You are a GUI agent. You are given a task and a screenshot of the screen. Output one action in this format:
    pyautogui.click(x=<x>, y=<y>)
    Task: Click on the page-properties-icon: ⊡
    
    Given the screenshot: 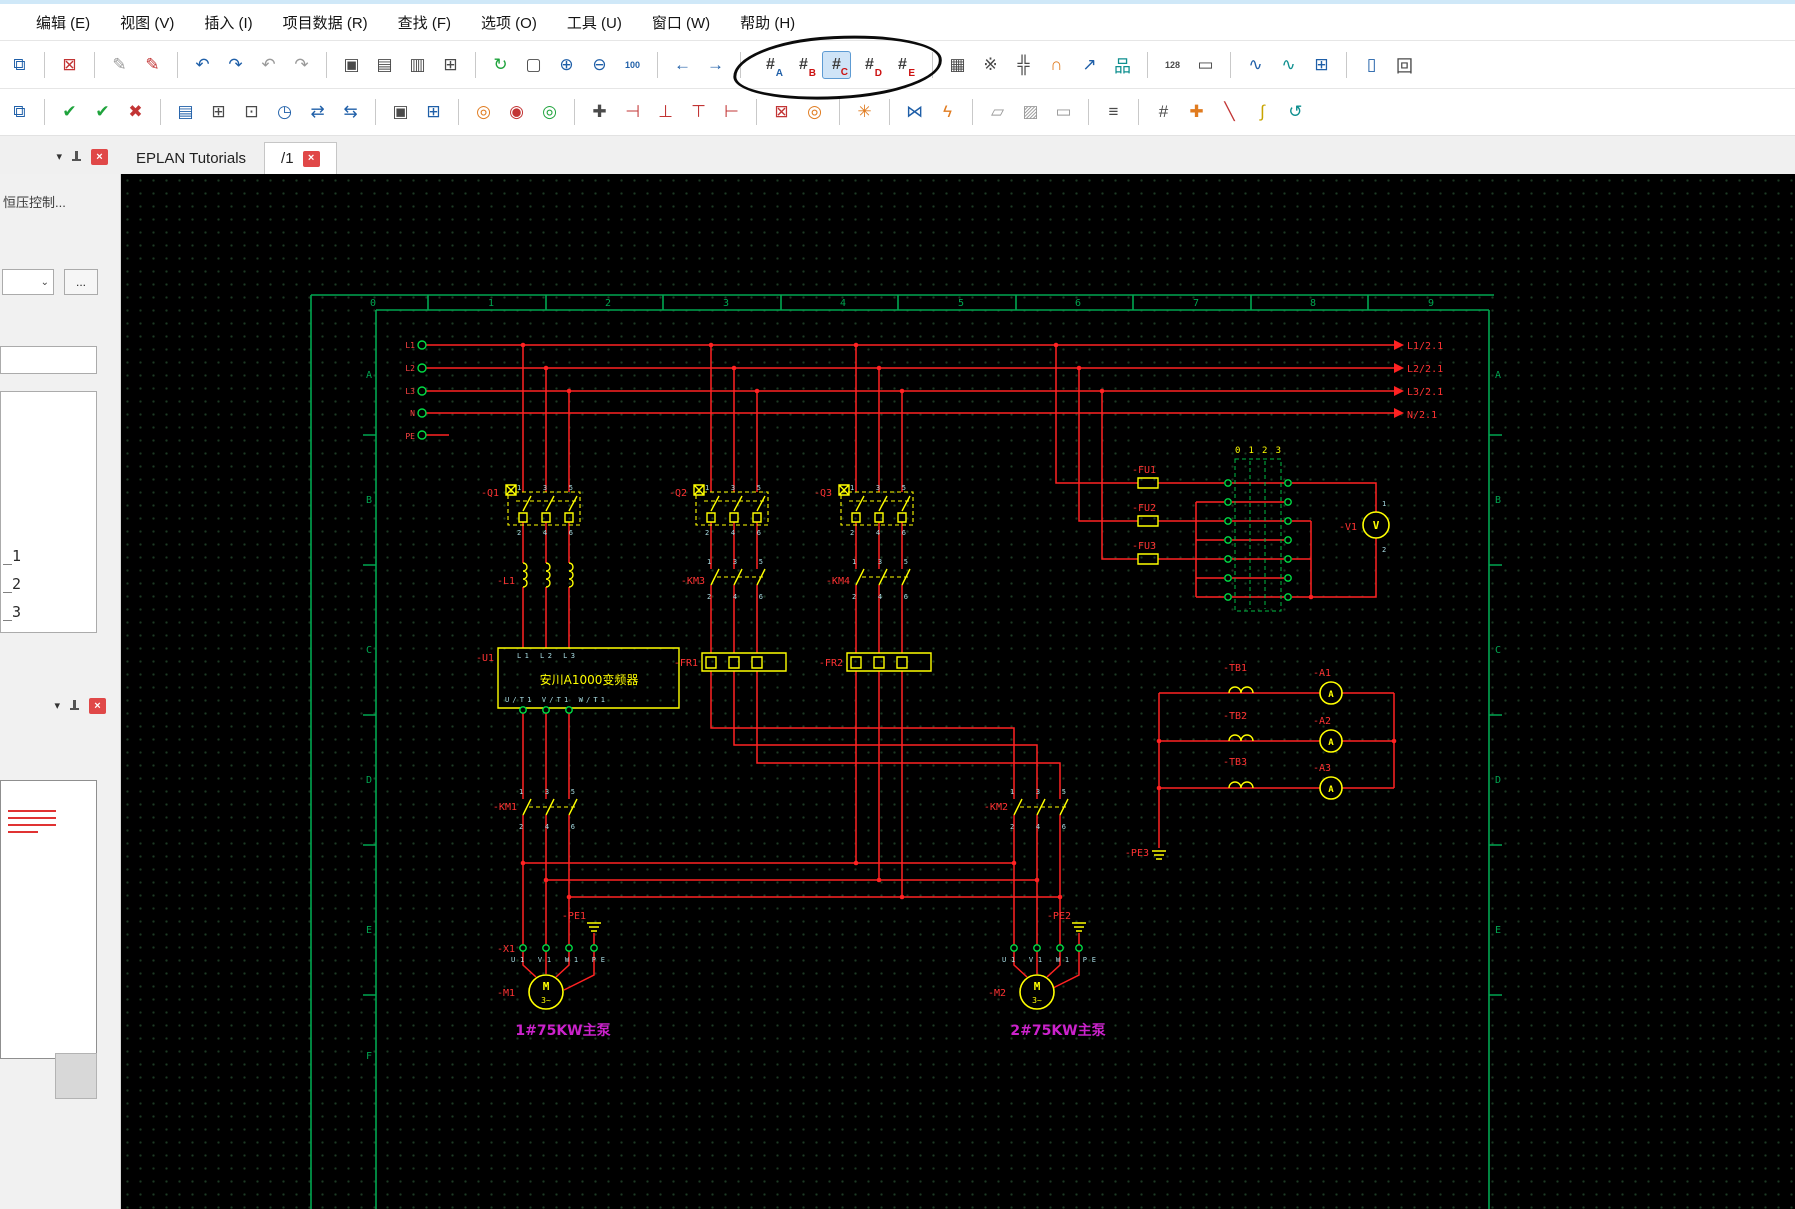 What is the action you would take?
    pyautogui.click(x=251, y=112)
    